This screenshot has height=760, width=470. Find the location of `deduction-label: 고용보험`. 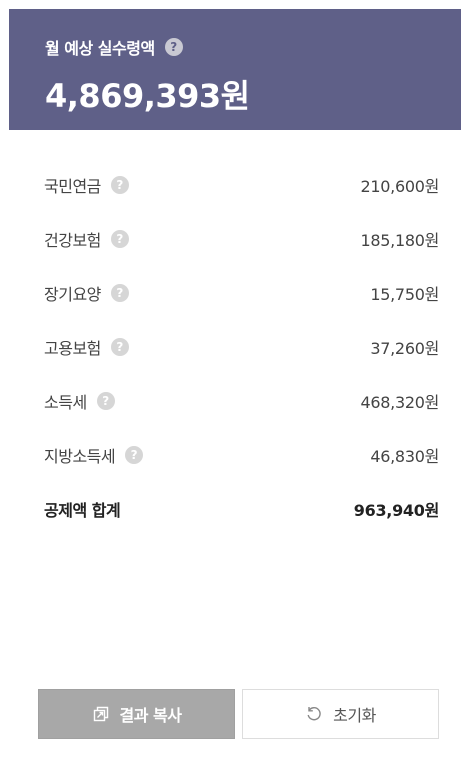

deduction-label: 고용보험 is located at coordinates (72, 348).